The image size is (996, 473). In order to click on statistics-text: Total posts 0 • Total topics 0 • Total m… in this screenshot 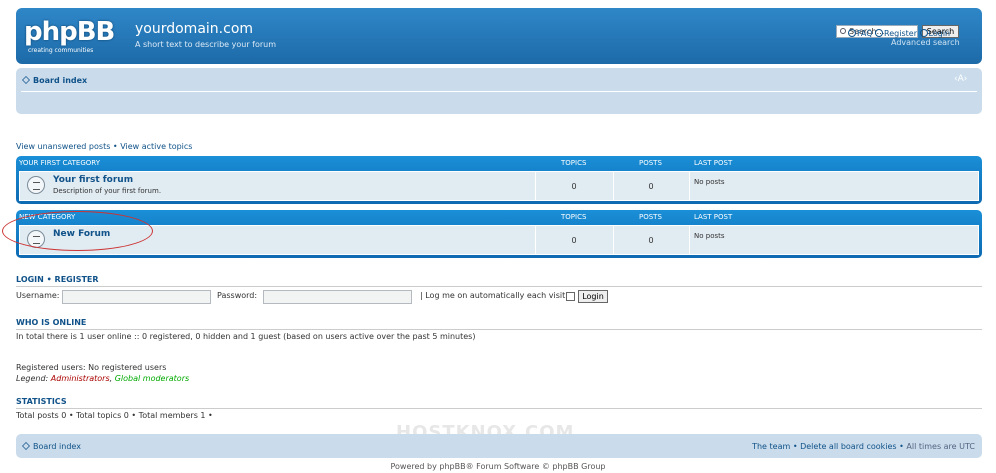, I will do `click(114, 415)`.